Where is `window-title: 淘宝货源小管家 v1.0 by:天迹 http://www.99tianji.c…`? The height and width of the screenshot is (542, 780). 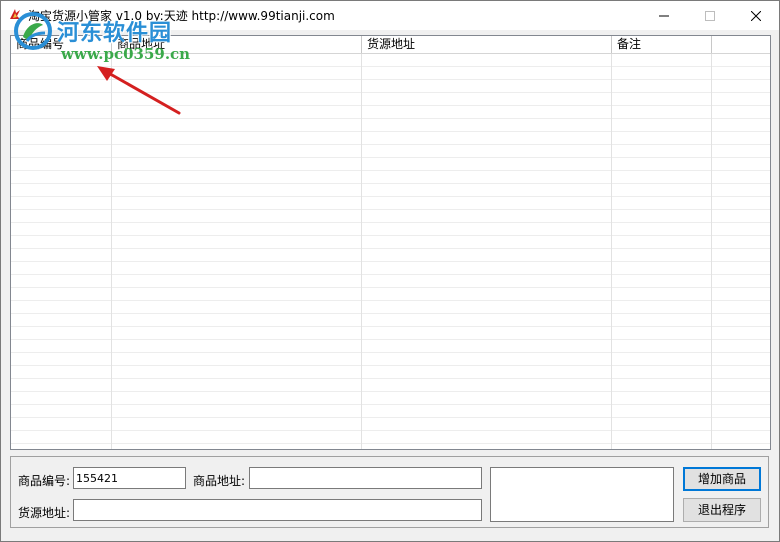
window-title: 淘宝货源小管家 v1.0 by:天迹 http://www.99tianji.c… is located at coordinates (181, 16).